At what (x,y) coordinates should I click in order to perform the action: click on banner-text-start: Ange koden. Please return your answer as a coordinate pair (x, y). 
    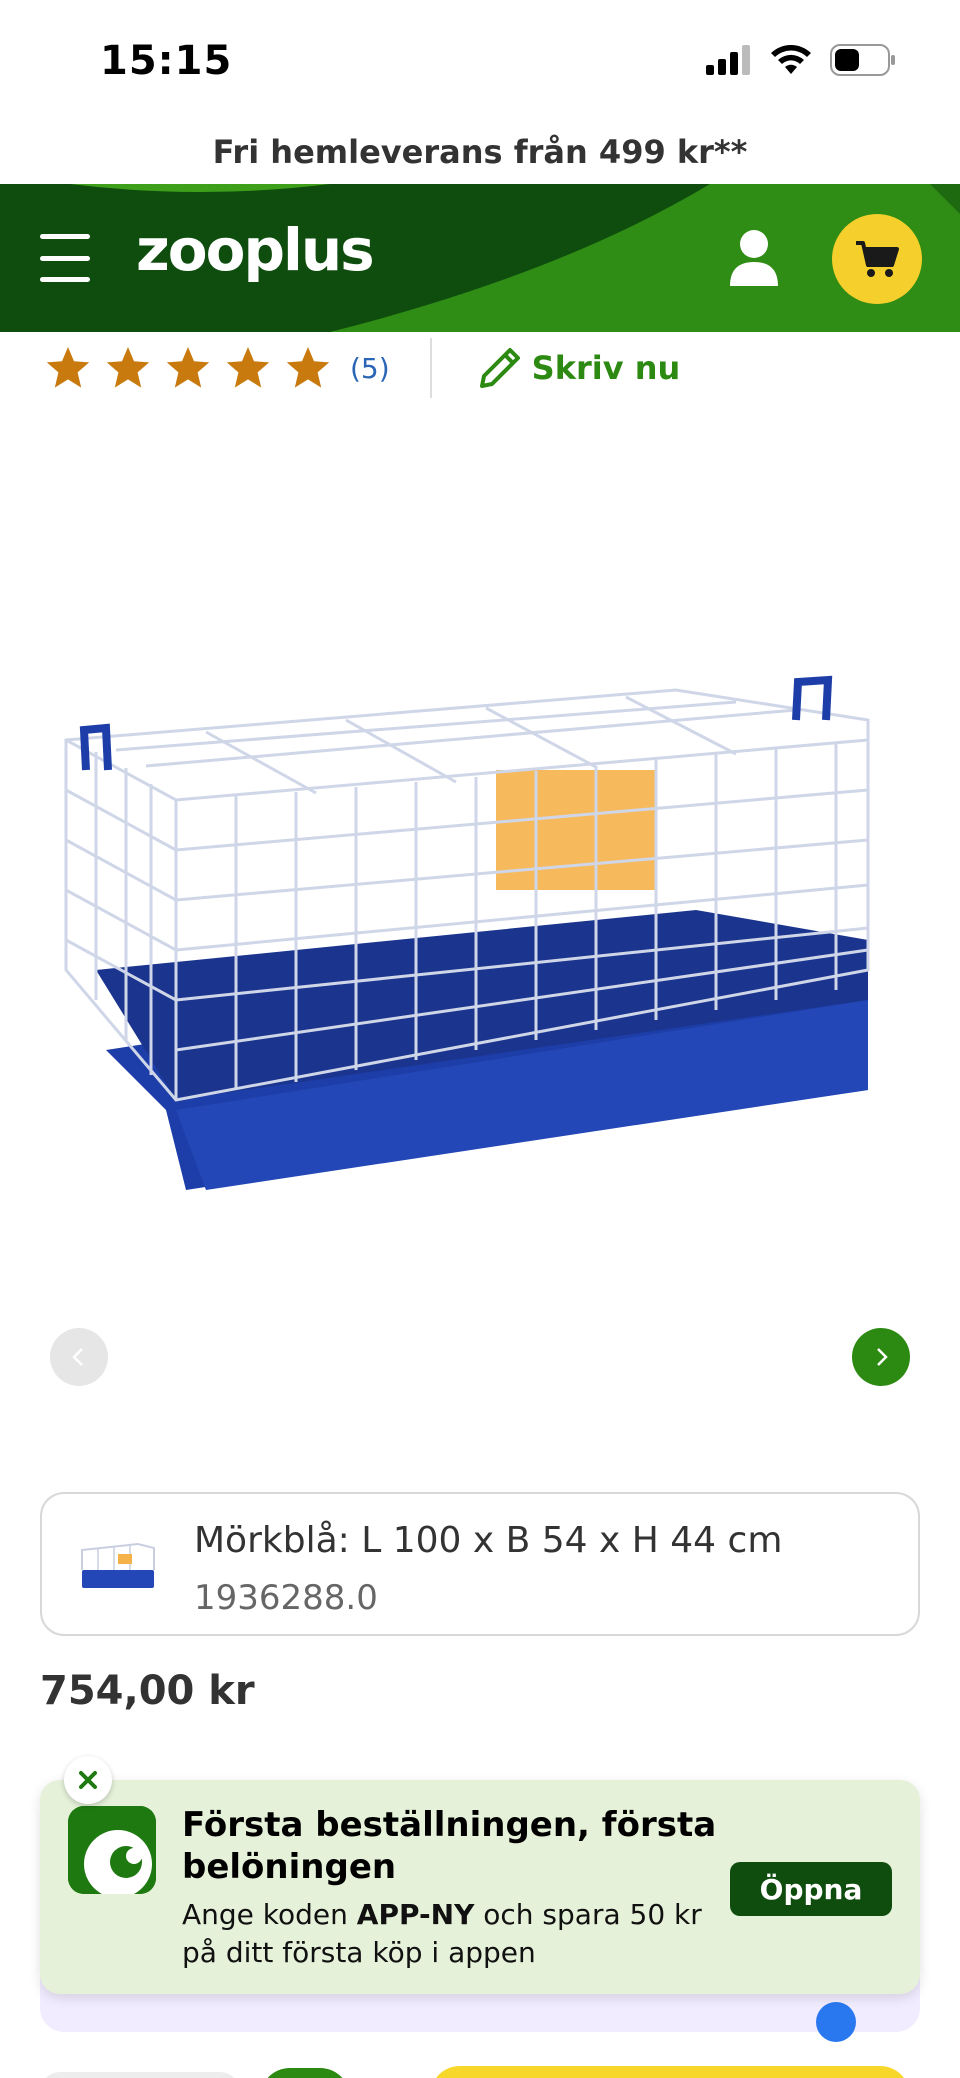
    Looking at the image, I should click on (269, 1914).